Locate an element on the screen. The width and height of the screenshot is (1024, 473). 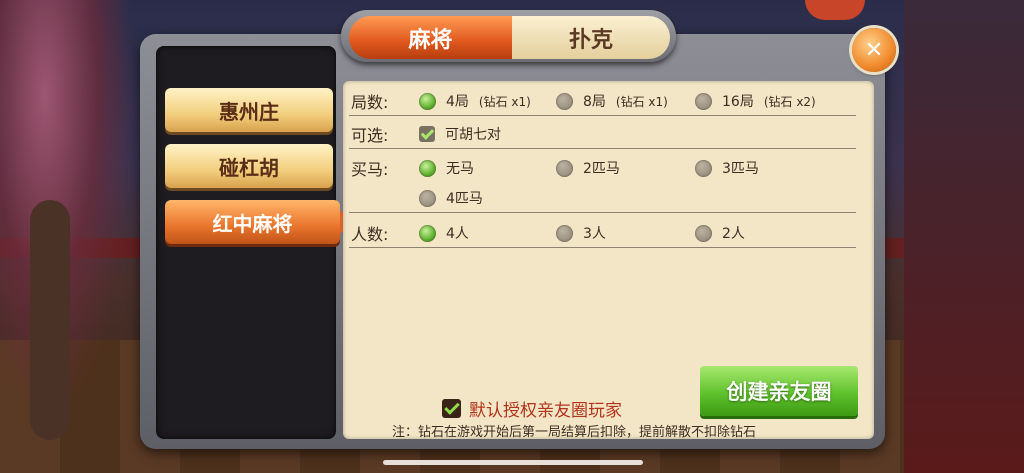
create-club-button: 创建亲友圈 is located at coordinates (779, 391).